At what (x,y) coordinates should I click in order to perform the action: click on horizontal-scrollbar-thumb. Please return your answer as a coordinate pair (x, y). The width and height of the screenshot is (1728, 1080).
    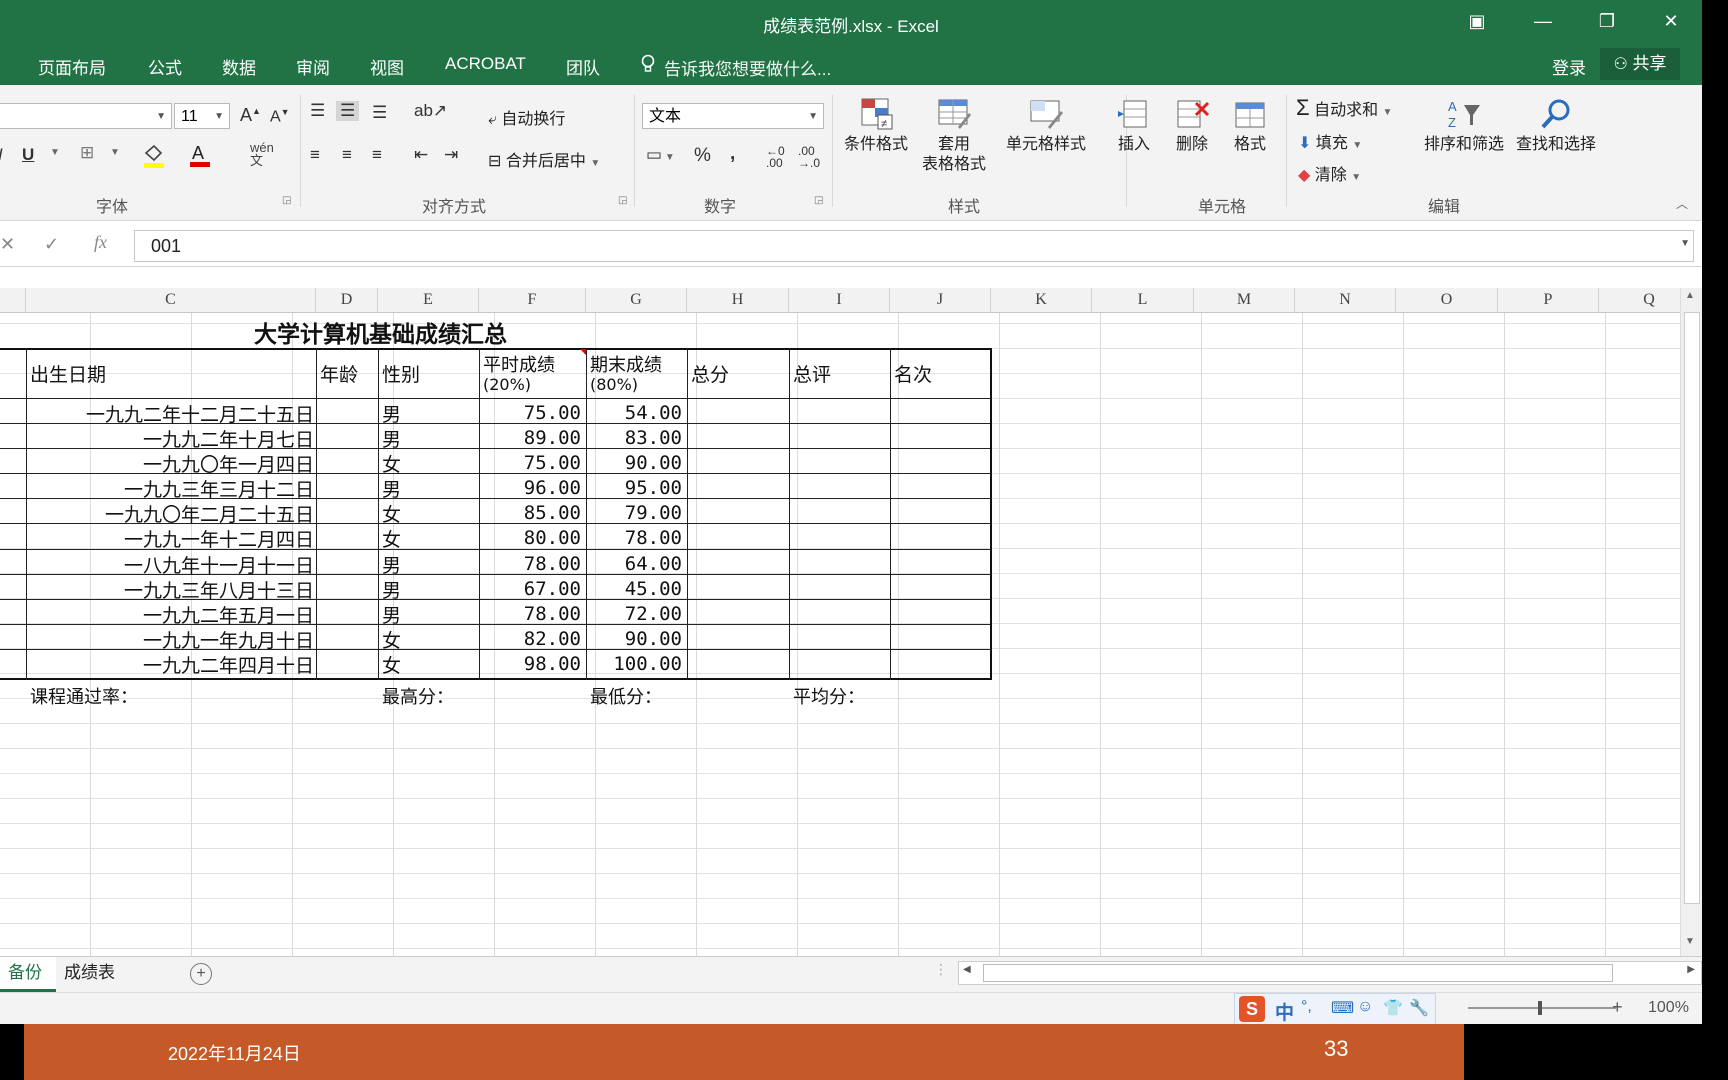
    Looking at the image, I should click on (1298, 973).